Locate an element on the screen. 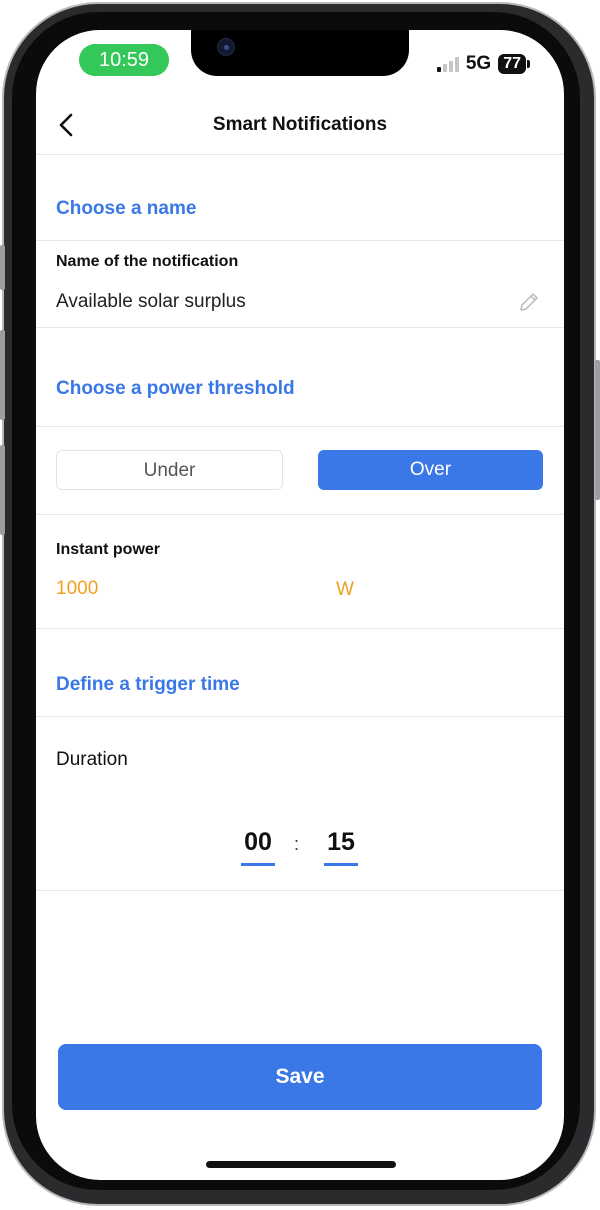 The height and width of the screenshot is (1210, 600). silent-switch is located at coordinates (2, 267).